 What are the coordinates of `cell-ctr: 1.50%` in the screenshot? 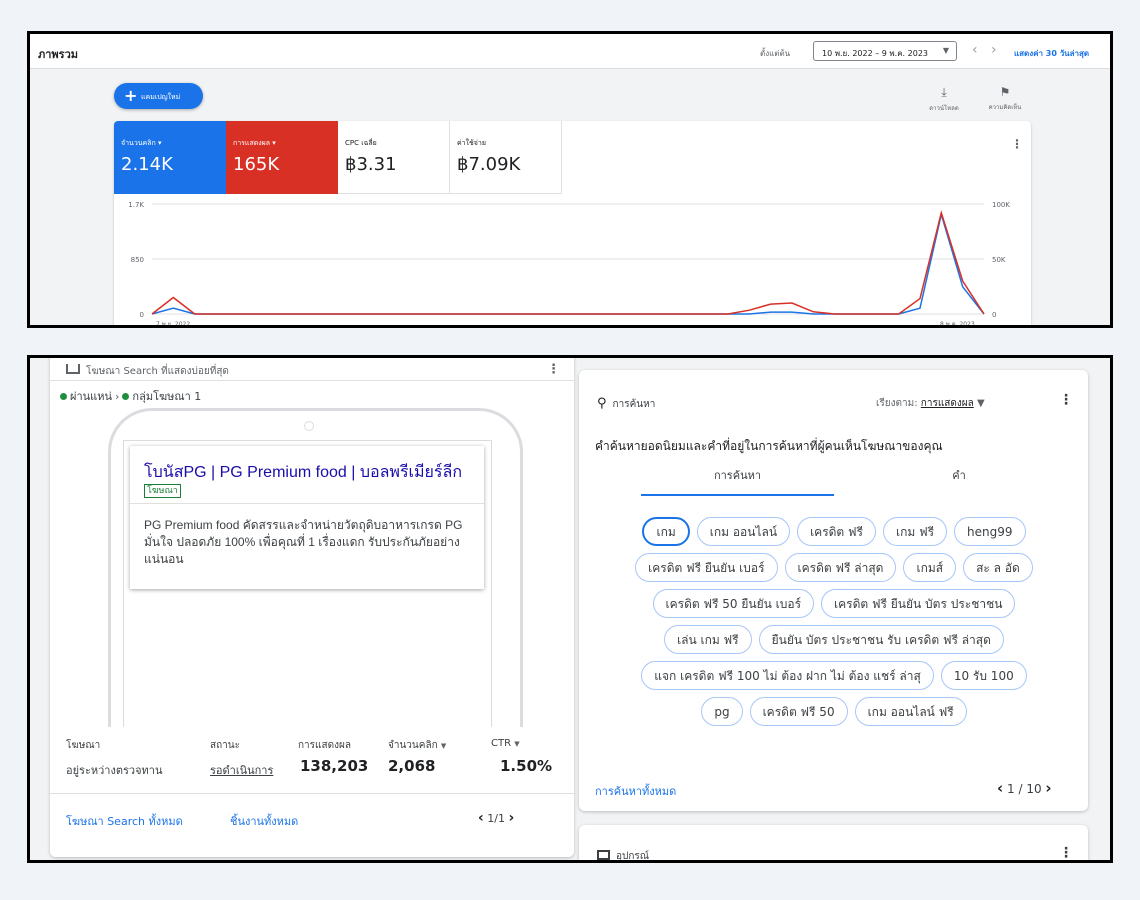 It's located at (526, 766).